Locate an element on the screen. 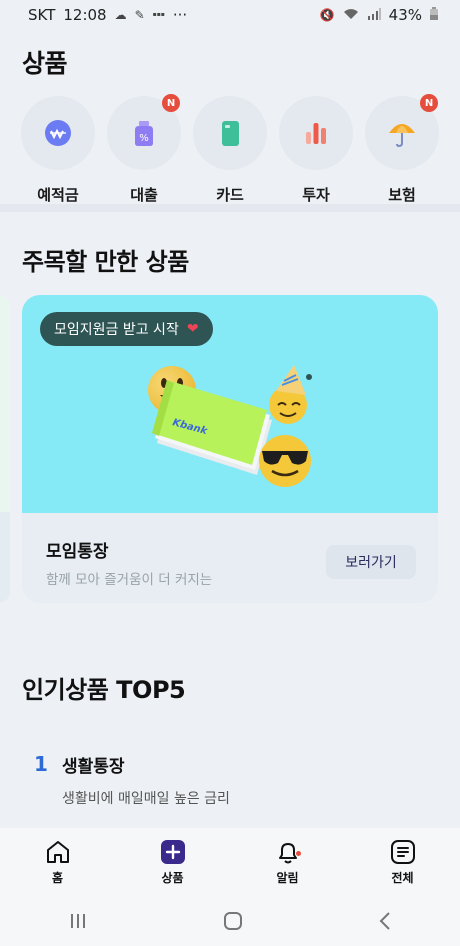 The image size is (460, 946). category-savings: 예적금 is located at coordinates (58, 150).